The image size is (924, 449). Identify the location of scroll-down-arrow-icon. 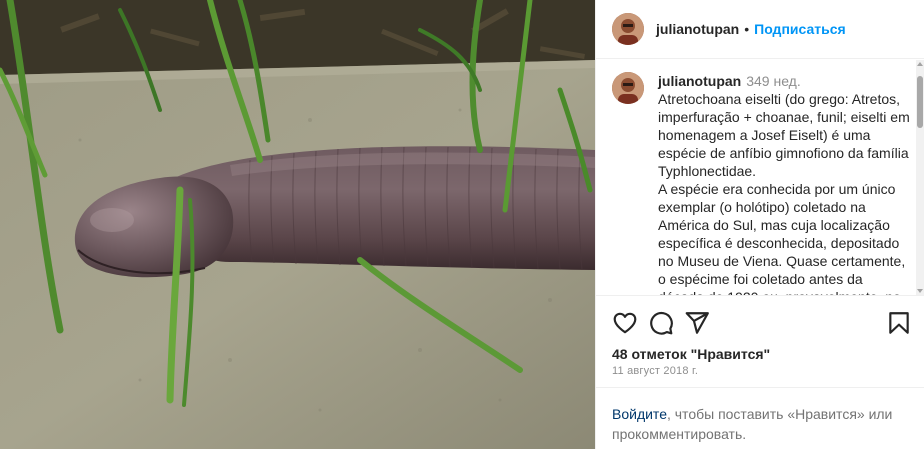
(920, 291).